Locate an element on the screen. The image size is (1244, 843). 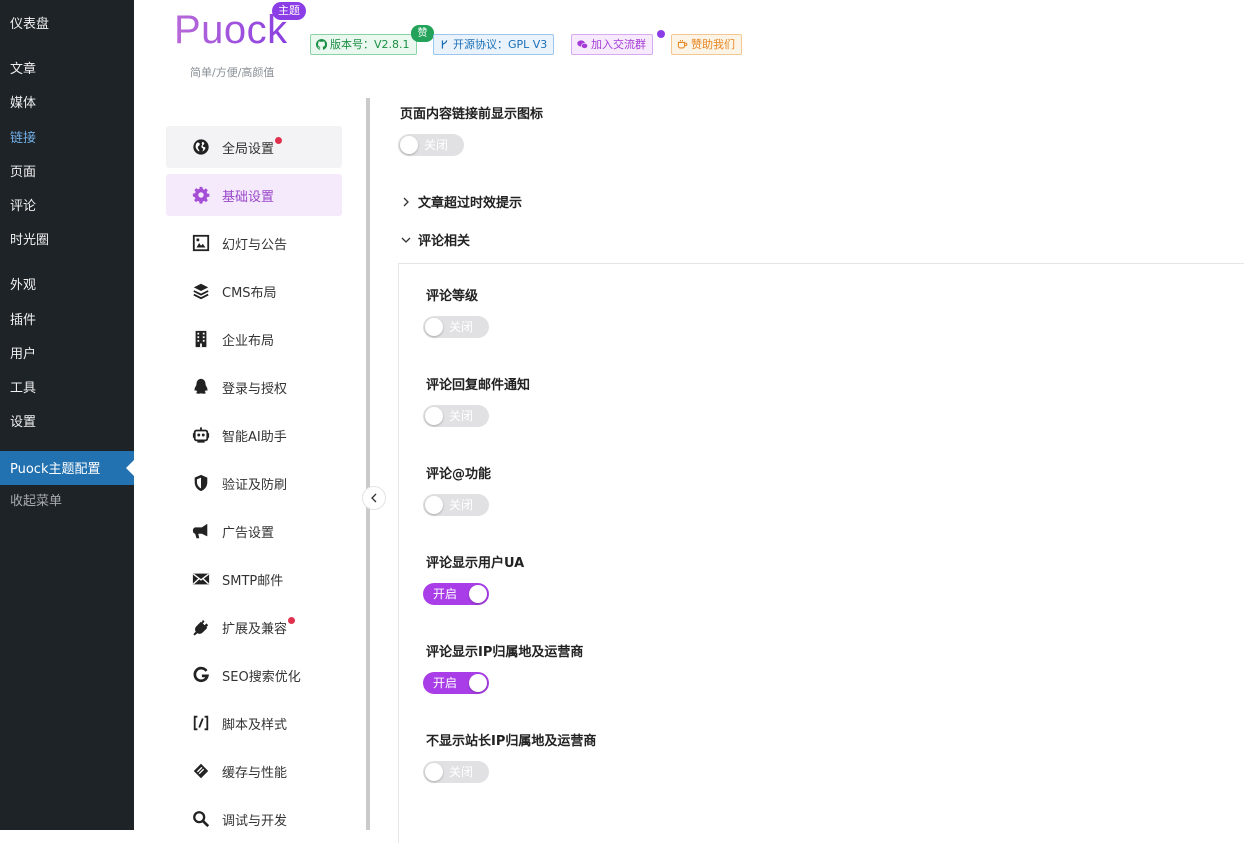
section-comments-toggle: 评论相关 is located at coordinates (435, 239).